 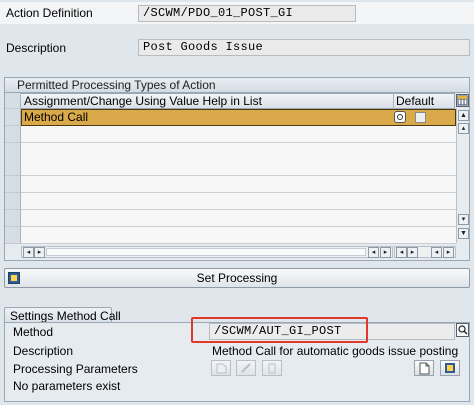 I want to click on set-processing-label: Set Processing, so click(x=237, y=278).